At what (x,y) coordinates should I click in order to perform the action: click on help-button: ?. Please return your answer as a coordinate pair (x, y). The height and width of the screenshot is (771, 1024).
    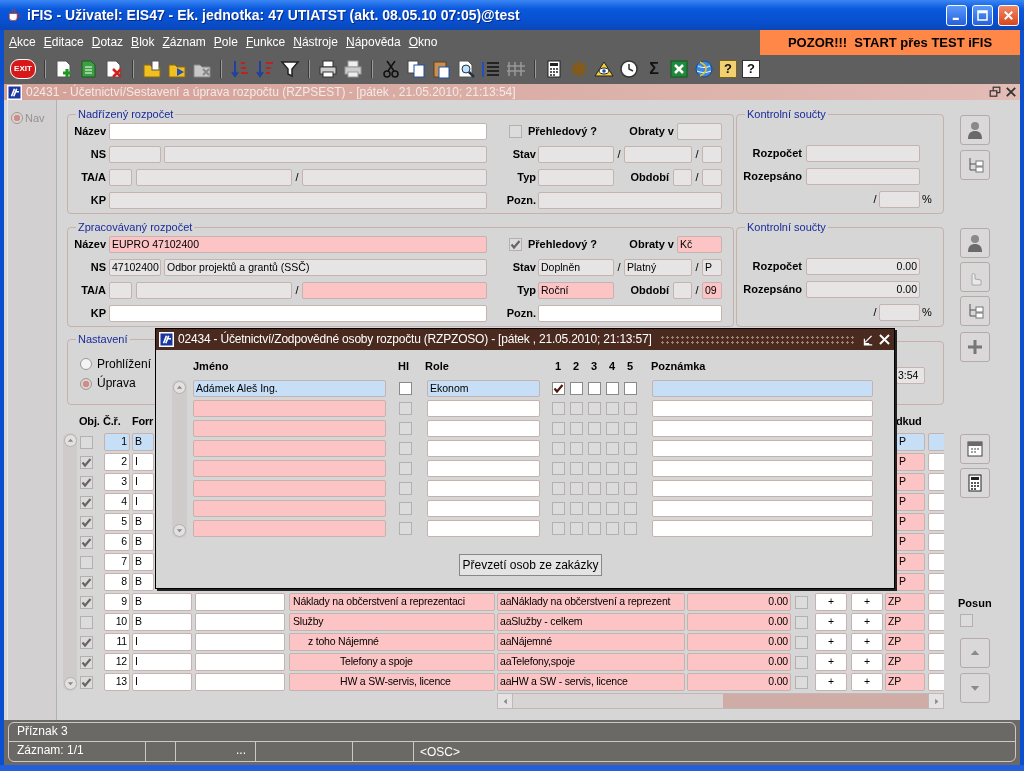
    Looking at the image, I should click on (751, 68).